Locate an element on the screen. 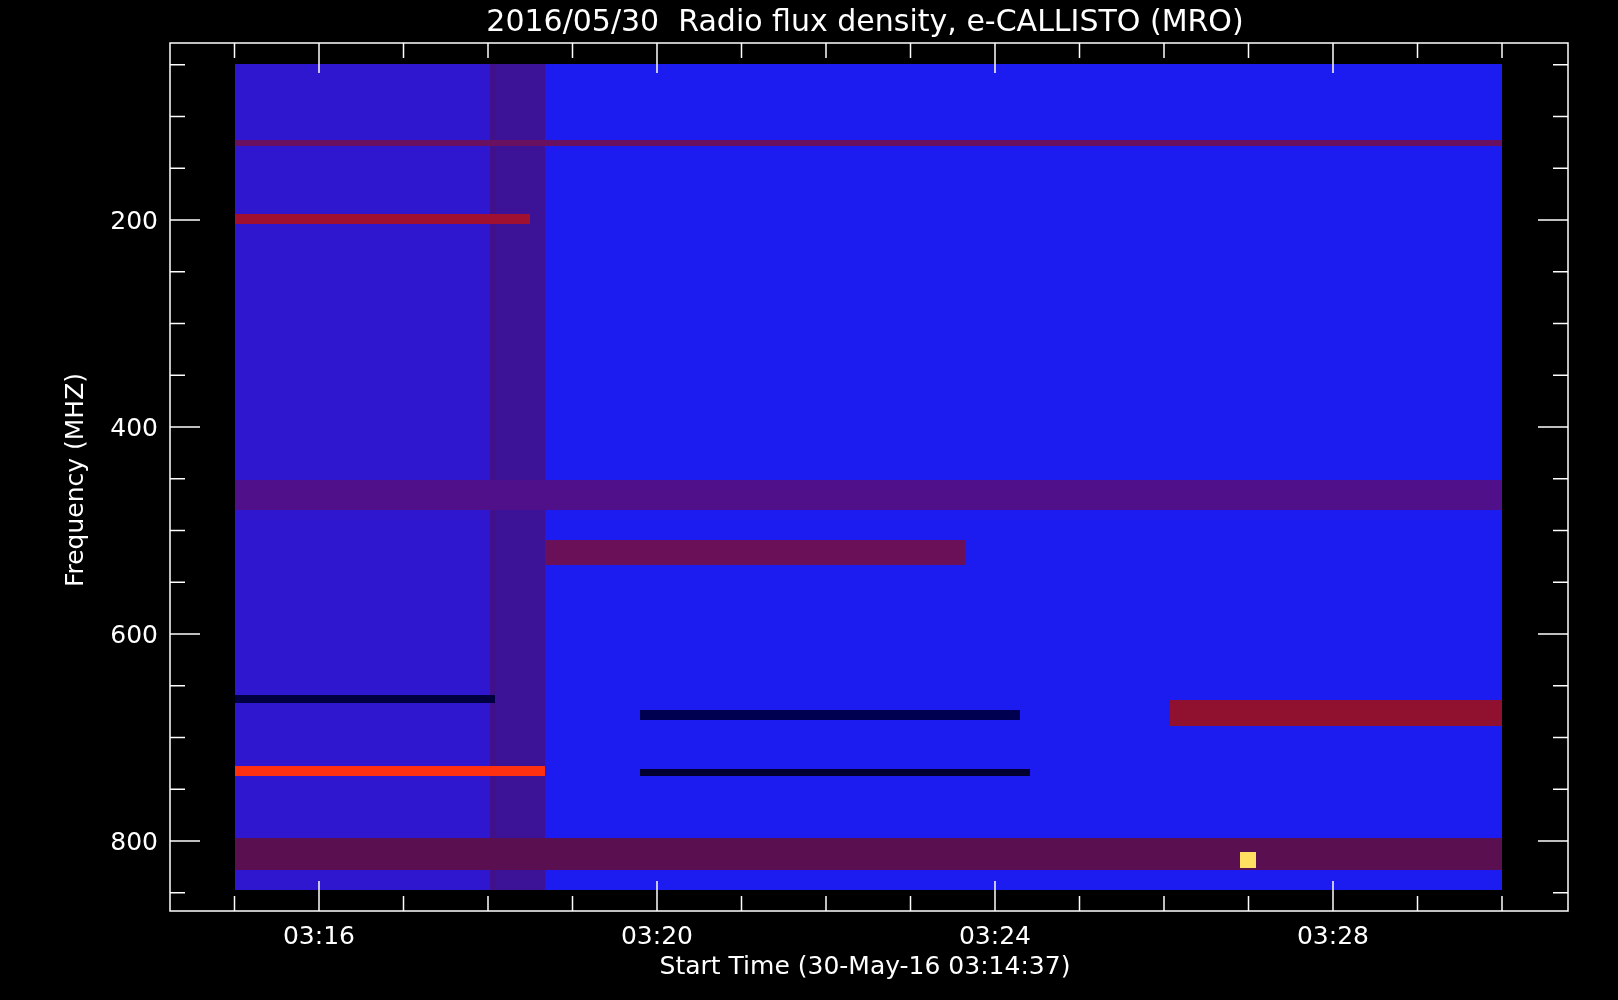  x-axis-label: Start Time (30-May-16 03:14:37) is located at coordinates (865, 965).